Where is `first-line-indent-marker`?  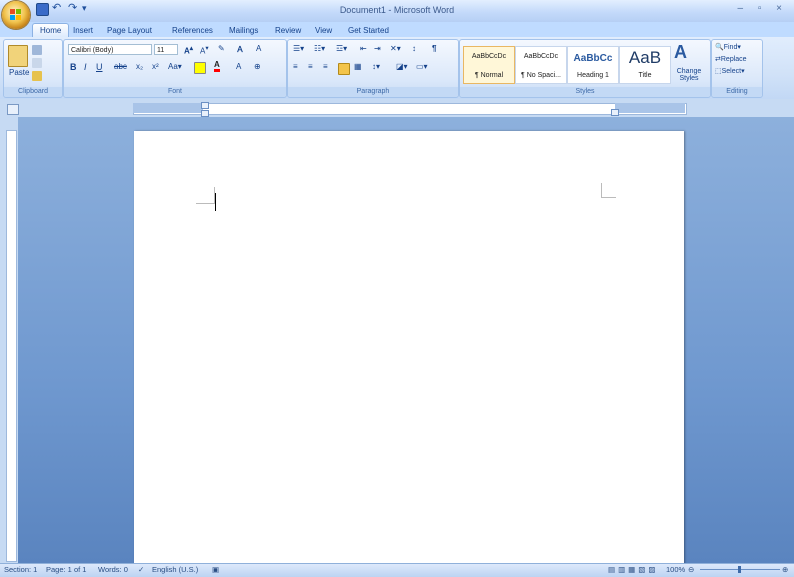 first-line-indent-marker is located at coordinates (205, 105).